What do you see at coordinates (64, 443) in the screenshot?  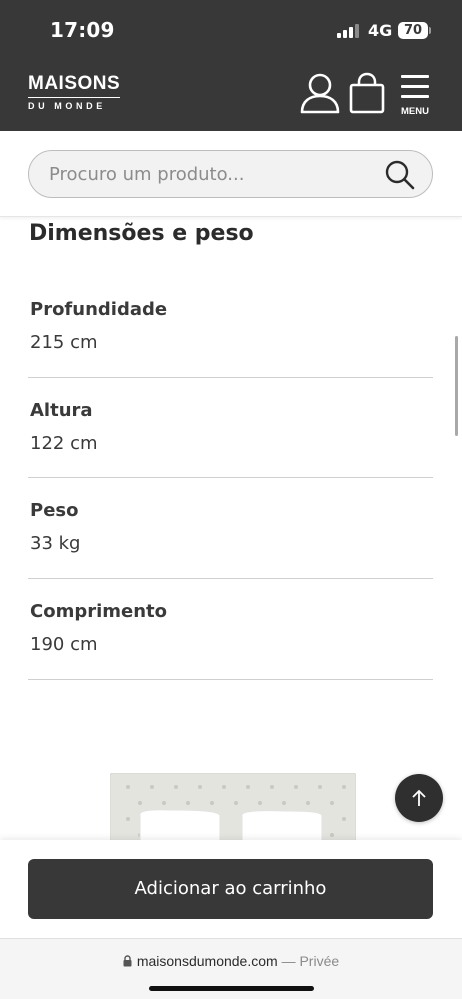 I see `dimension-value: 122 cm` at bounding box center [64, 443].